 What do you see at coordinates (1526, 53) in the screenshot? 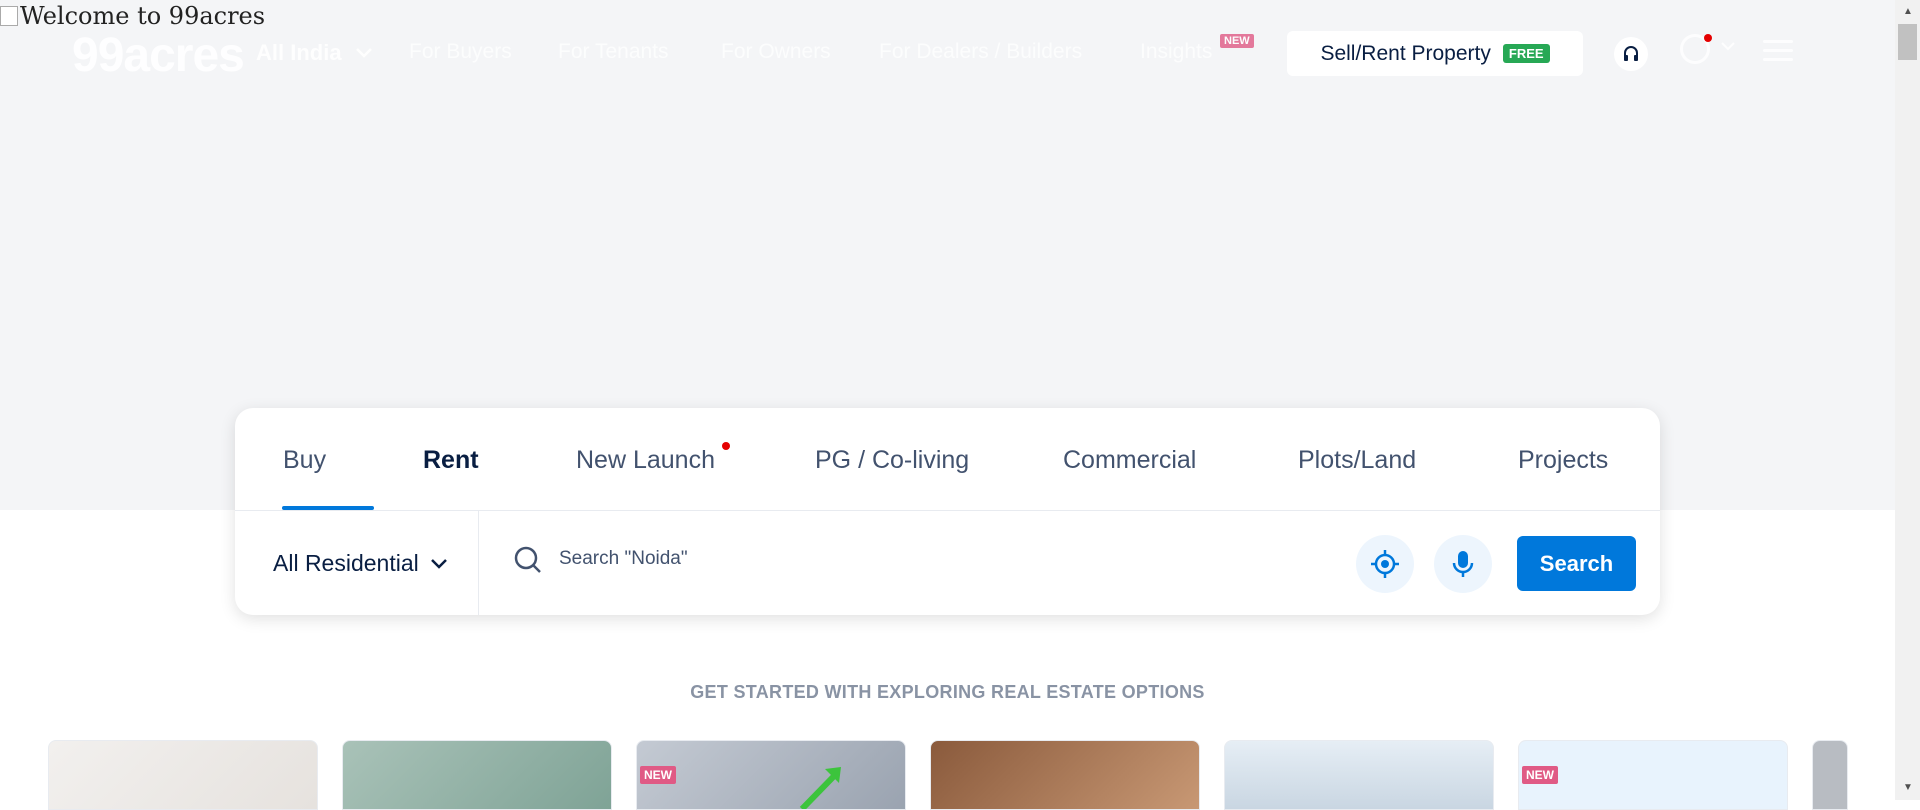
I see `free-badge: FREE` at bounding box center [1526, 53].